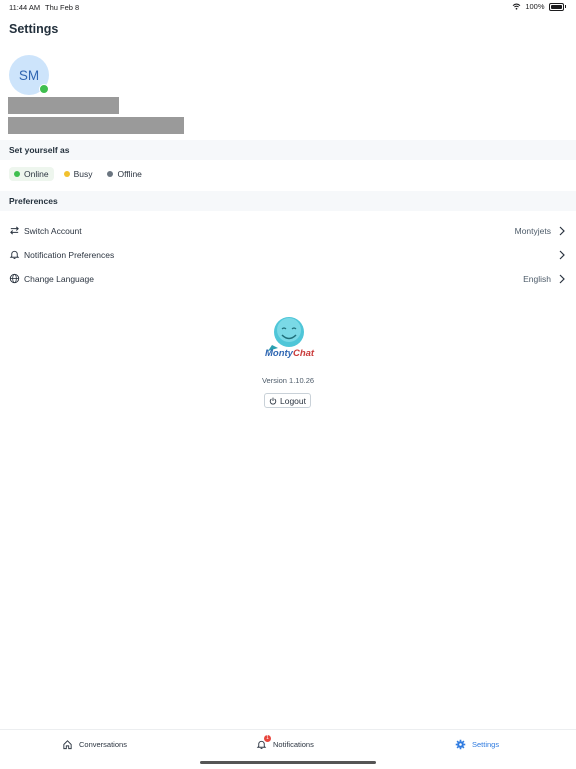 This screenshot has width=576, height=769. What do you see at coordinates (96, 125) in the screenshot?
I see `profile-email-redacted` at bounding box center [96, 125].